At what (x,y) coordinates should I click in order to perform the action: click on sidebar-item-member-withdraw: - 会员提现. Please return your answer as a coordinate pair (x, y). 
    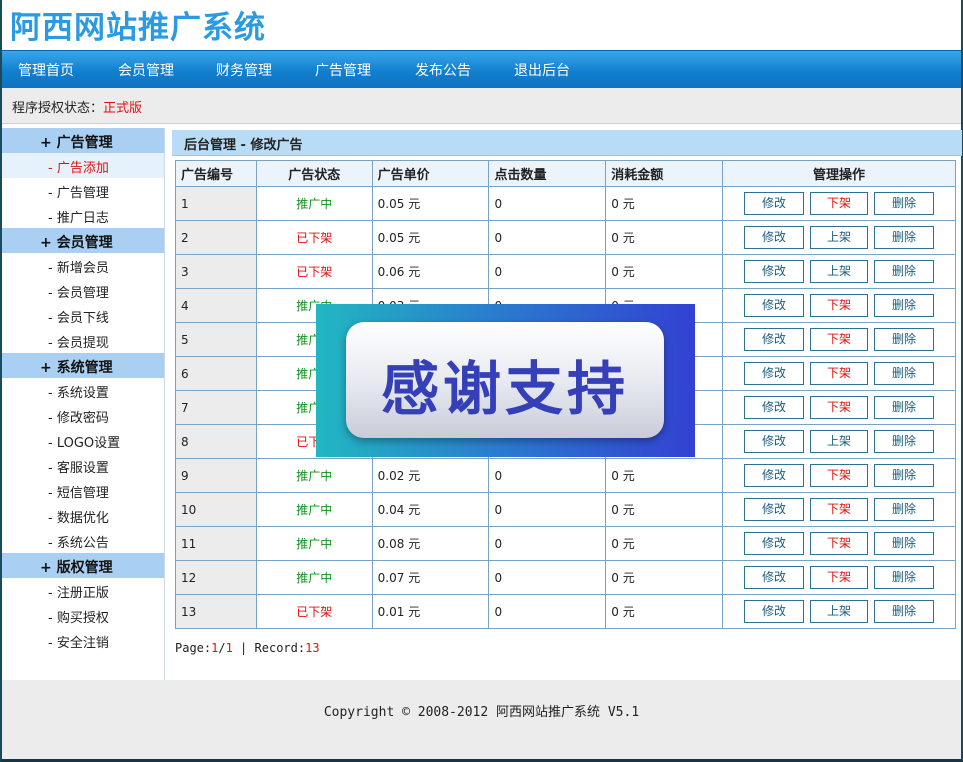
    Looking at the image, I should click on (83, 340).